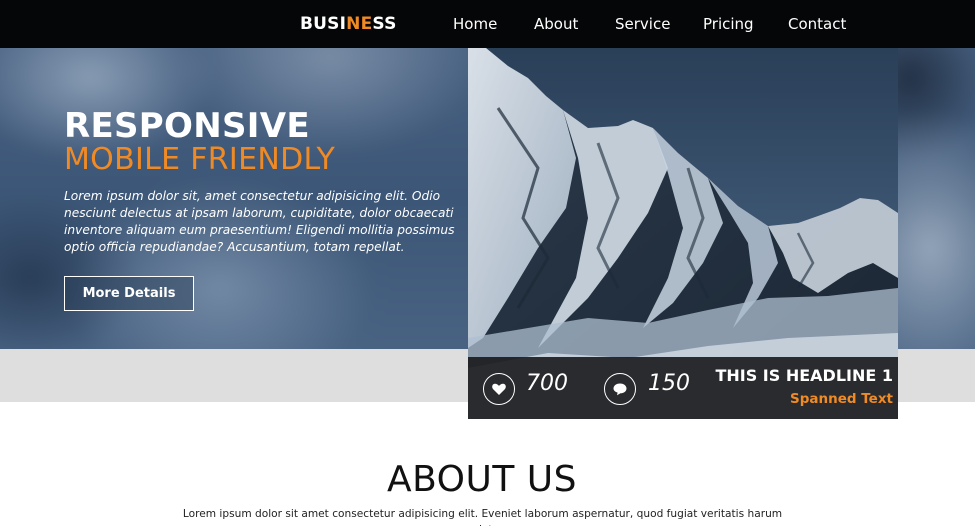  I want to click on nav-item-about: About, so click(556, 24).